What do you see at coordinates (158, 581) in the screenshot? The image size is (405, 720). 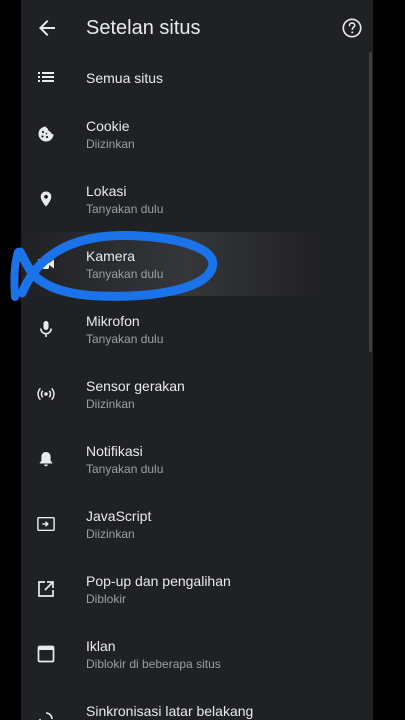 I see `item-label: Pop-up dan pengalihan` at bounding box center [158, 581].